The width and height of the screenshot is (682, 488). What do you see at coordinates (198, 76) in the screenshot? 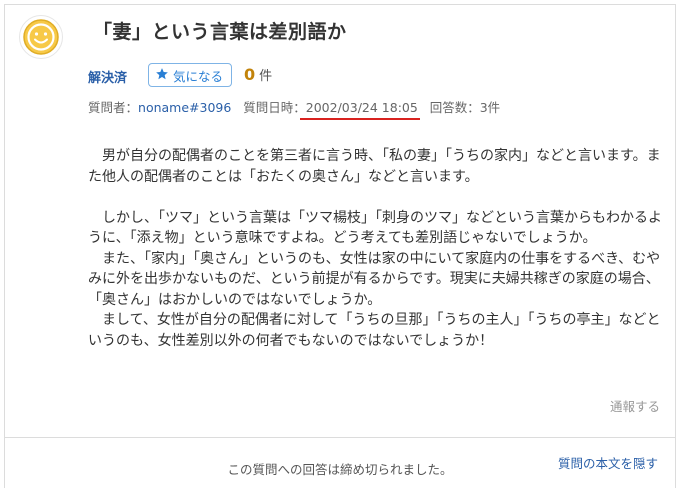
I see `favorite-button-label: 気になる` at bounding box center [198, 76].